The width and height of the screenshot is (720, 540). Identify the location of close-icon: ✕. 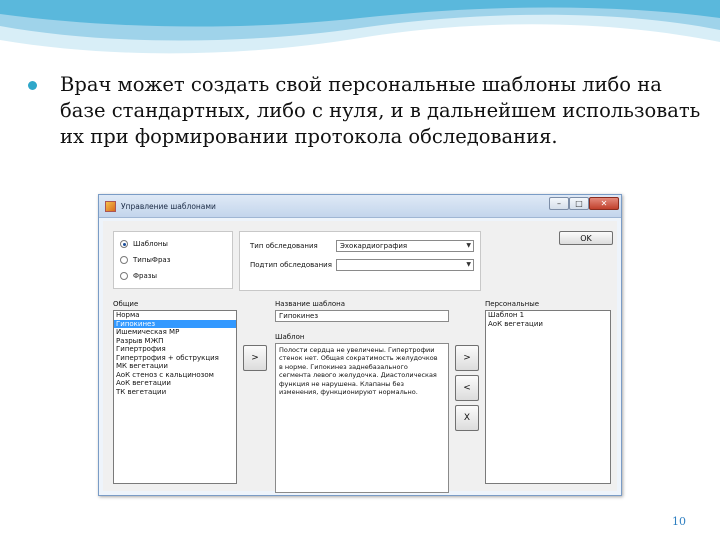
(604, 203).